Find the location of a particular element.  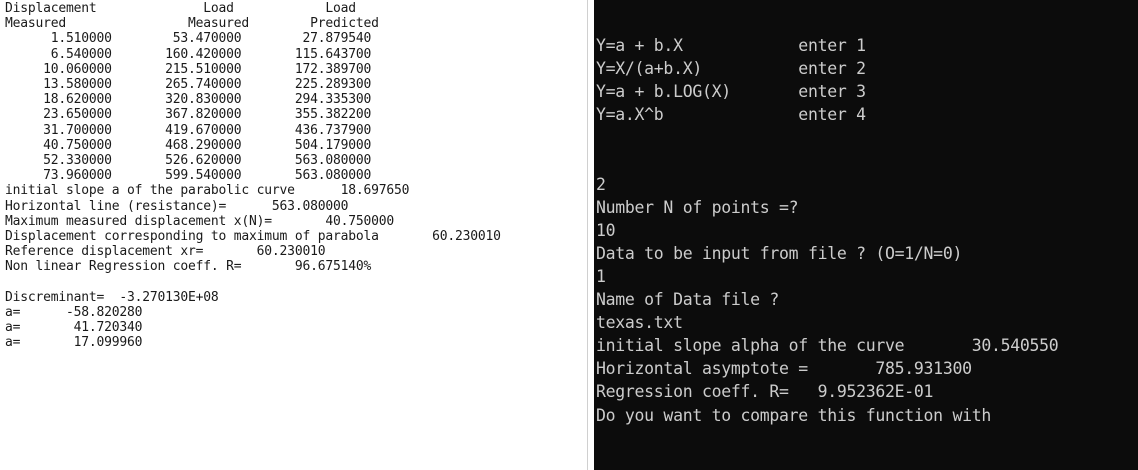

menu-option-3: Y=a + b.LOG(X) enter 3 is located at coordinates (731, 92).